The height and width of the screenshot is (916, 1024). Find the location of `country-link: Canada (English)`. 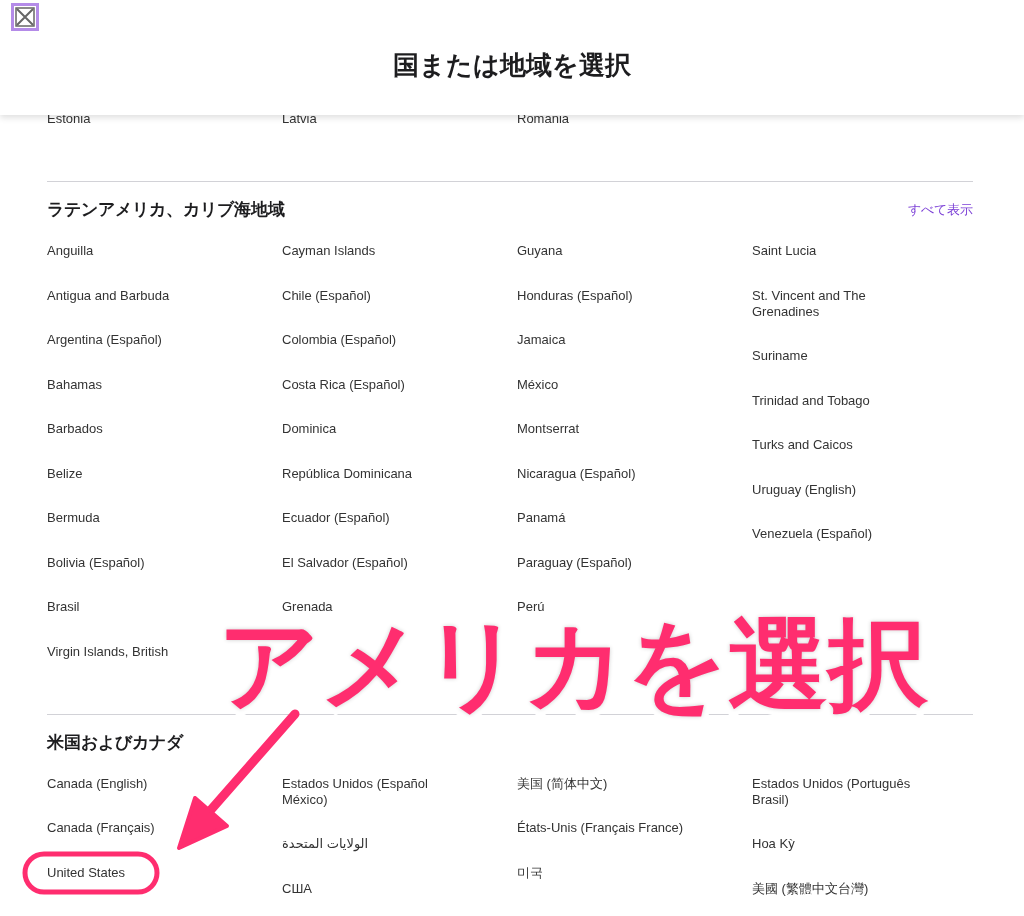

country-link: Canada (English) is located at coordinates (97, 783).